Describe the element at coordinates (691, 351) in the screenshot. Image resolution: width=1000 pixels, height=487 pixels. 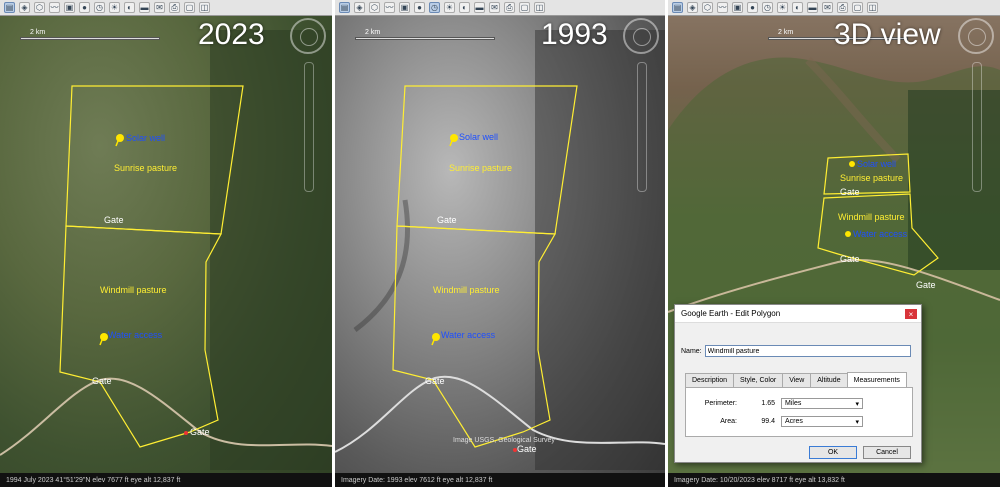
I see `name-label: Name:` at that location.